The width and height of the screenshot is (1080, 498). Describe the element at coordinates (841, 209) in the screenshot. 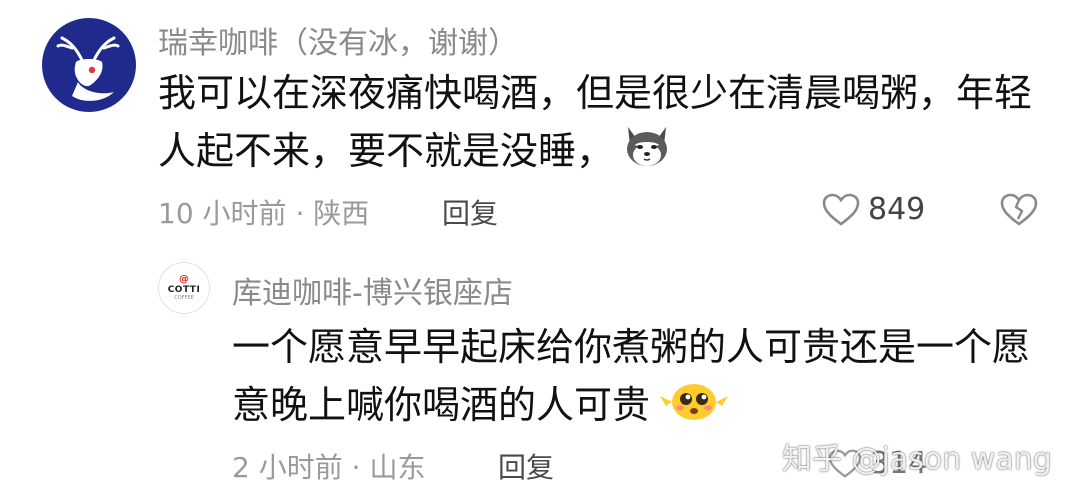

I see `heart-icon` at that location.